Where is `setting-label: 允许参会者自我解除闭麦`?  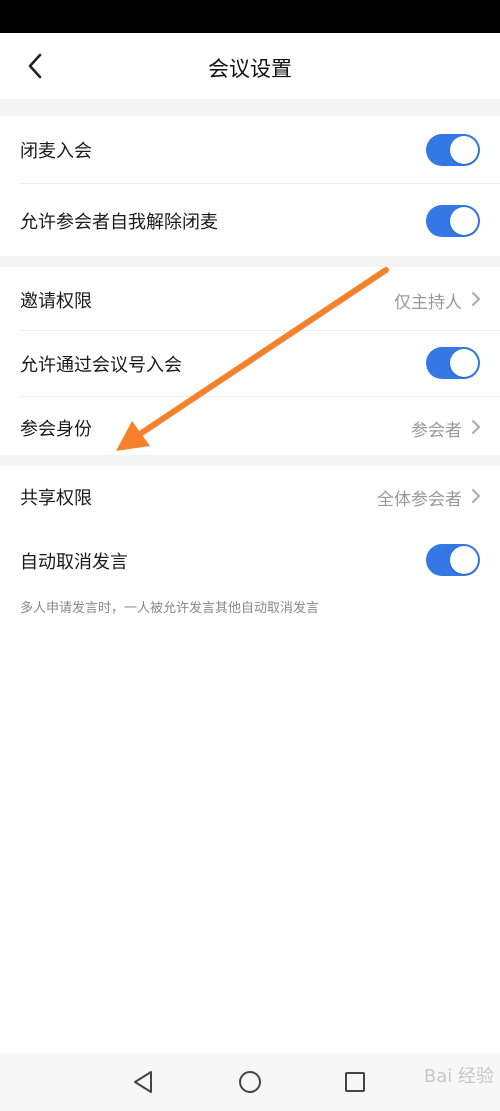 setting-label: 允许参会者自我解除闭麦 is located at coordinates (119, 222).